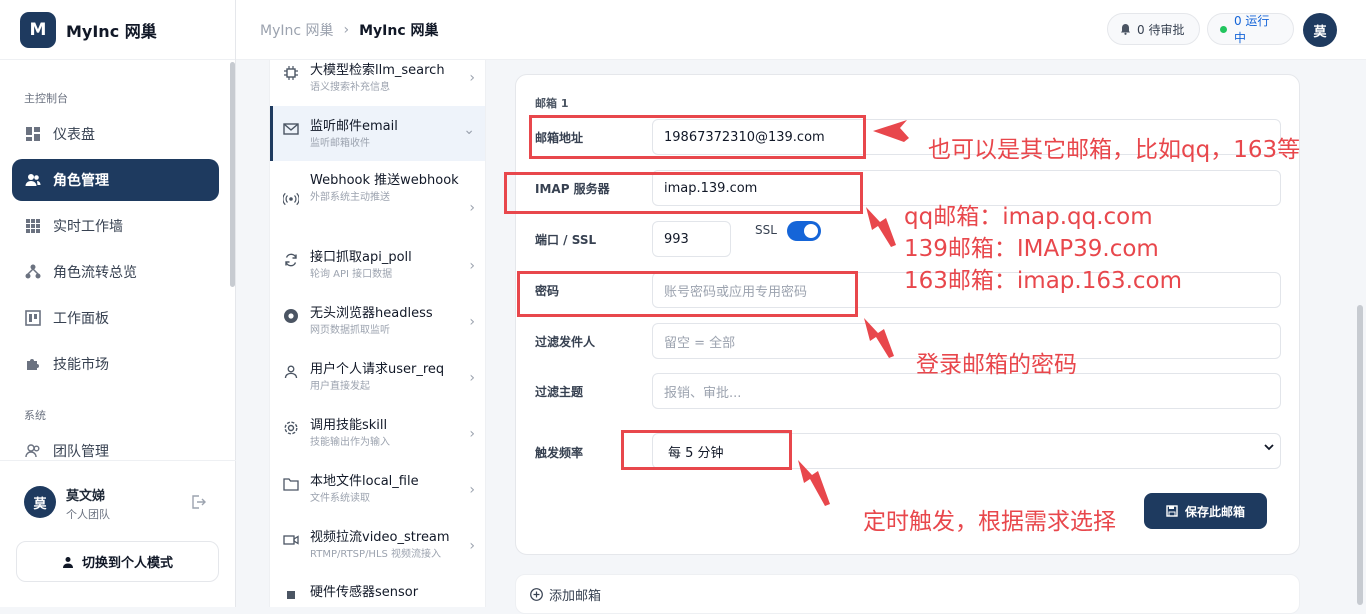 This screenshot has width=1366, height=614. Describe the element at coordinates (1114, 150) in the screenshot. I see `note-email: 也可以是其它邮箱，比如qq，163等` at that location.